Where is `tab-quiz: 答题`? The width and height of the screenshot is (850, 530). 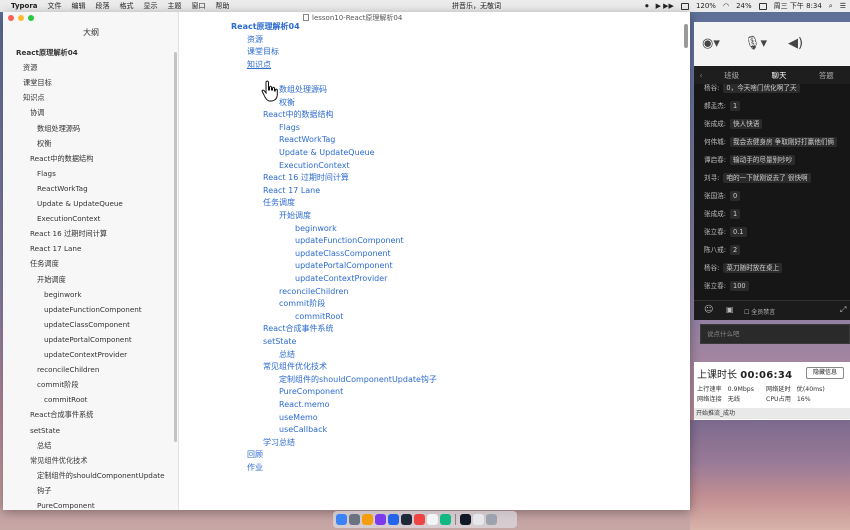 tab-quiz: 答题 is located at coordinates (826, 75).